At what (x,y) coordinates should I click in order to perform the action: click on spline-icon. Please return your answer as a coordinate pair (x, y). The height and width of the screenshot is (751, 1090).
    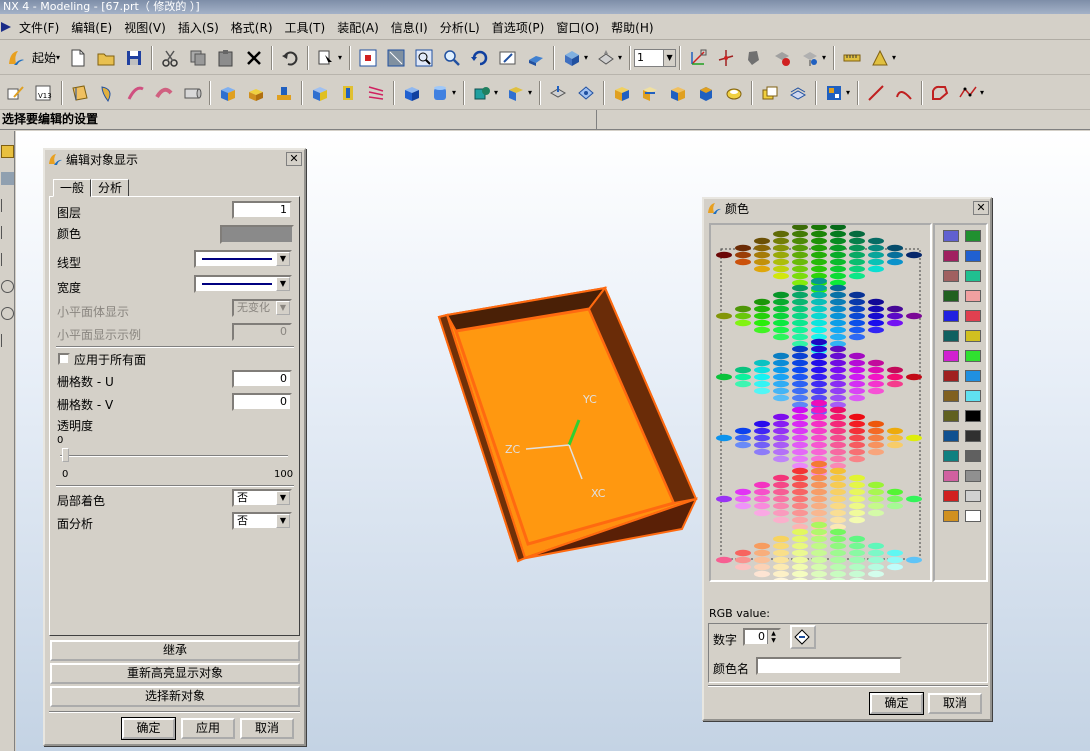
    Looking at the image, I should click on (968, 93).